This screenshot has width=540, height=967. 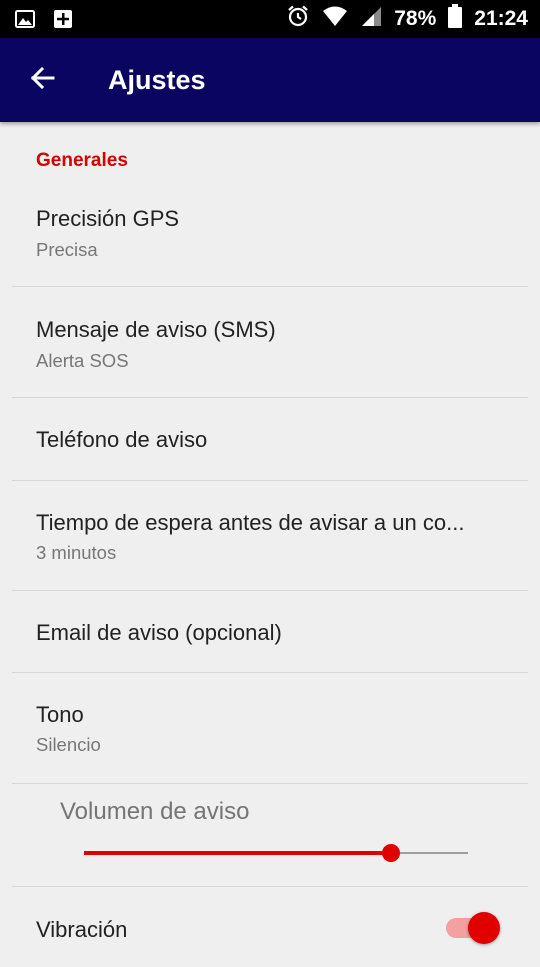 I want to click on back-button, so click(x=42, y=80).